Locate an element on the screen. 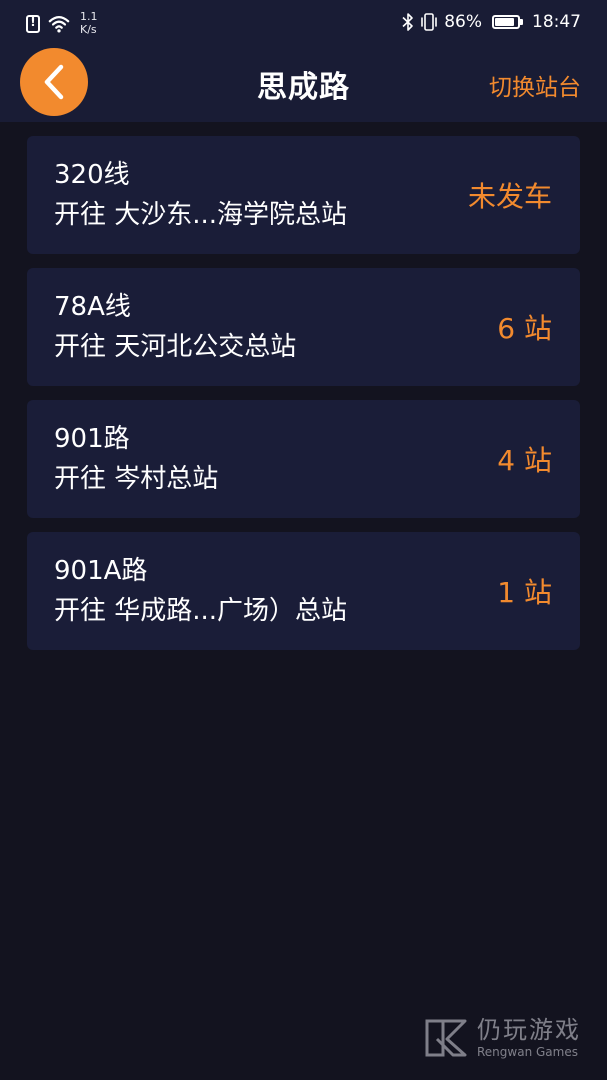 This screenshot has height=1080, width=607. route-status: 1 站 is located at coordinates (524, 592).